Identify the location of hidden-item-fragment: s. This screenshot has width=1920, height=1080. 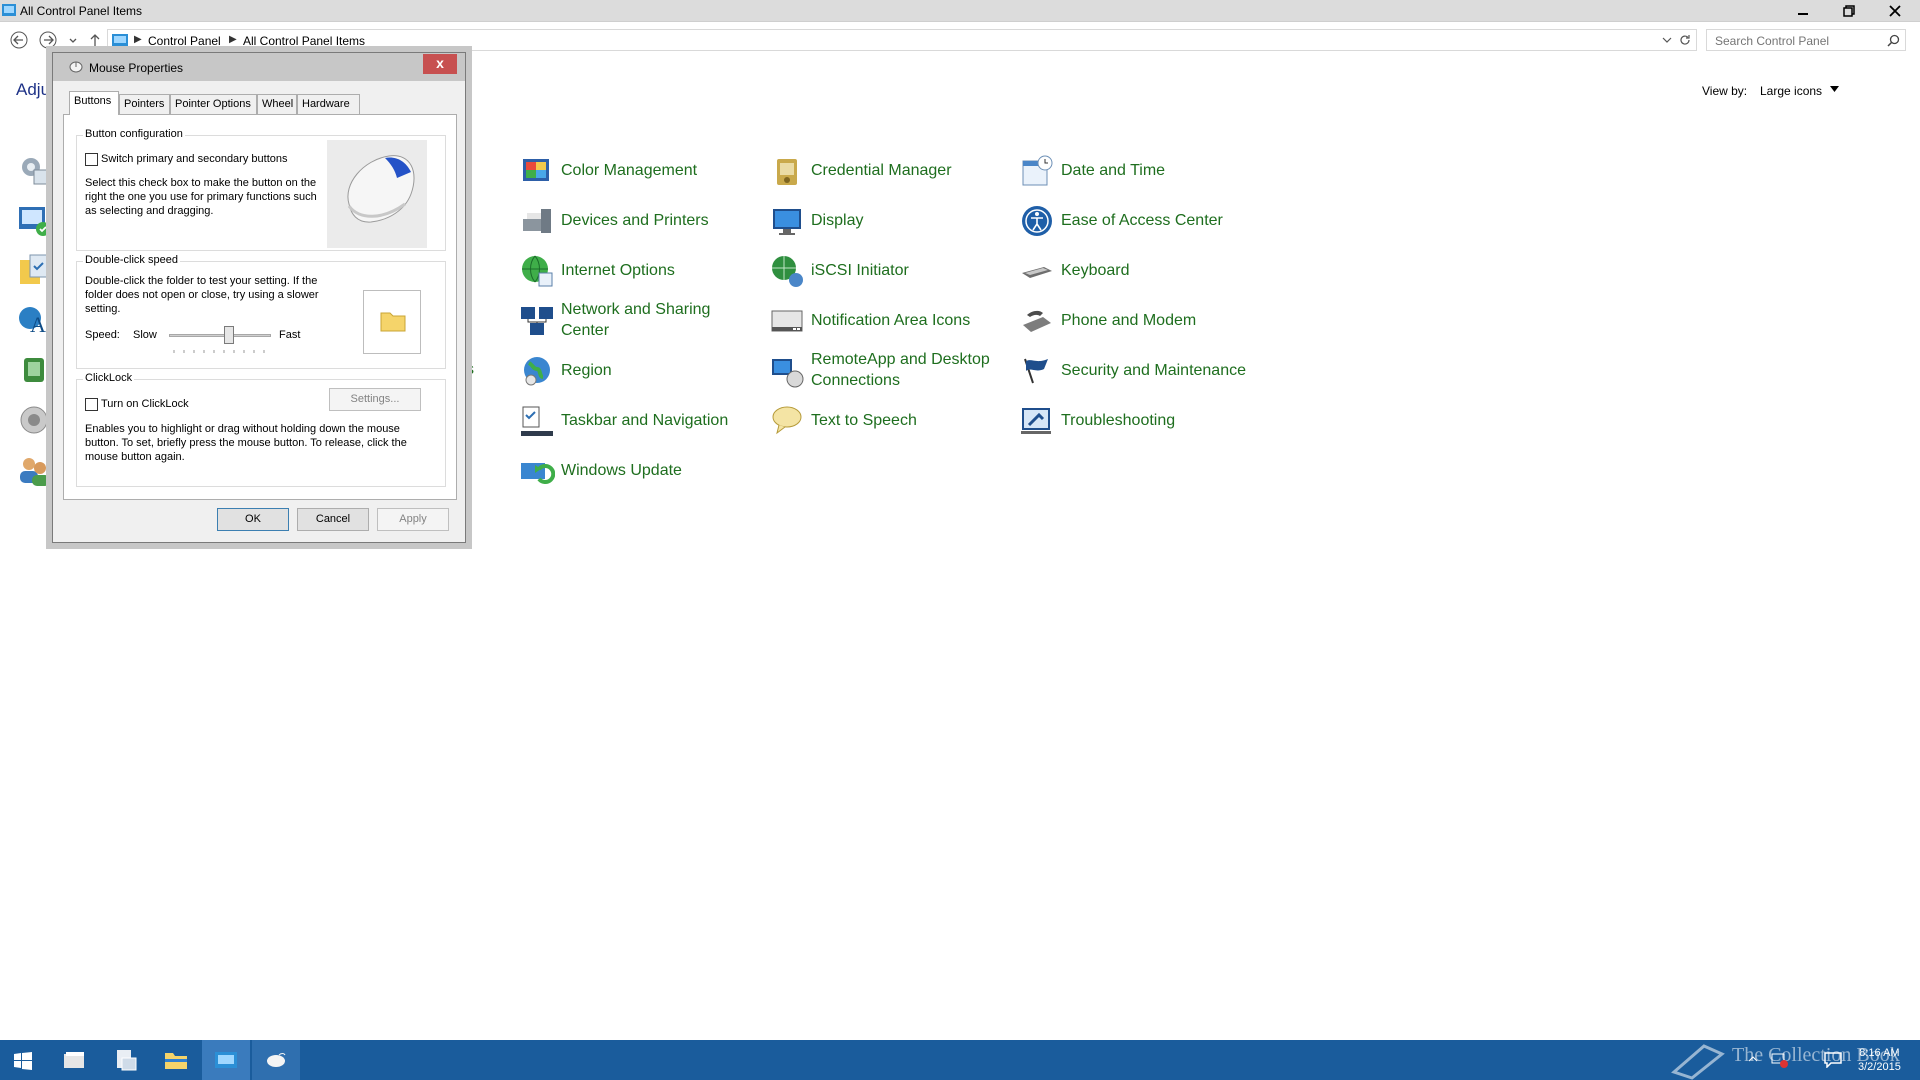
(470, 370).